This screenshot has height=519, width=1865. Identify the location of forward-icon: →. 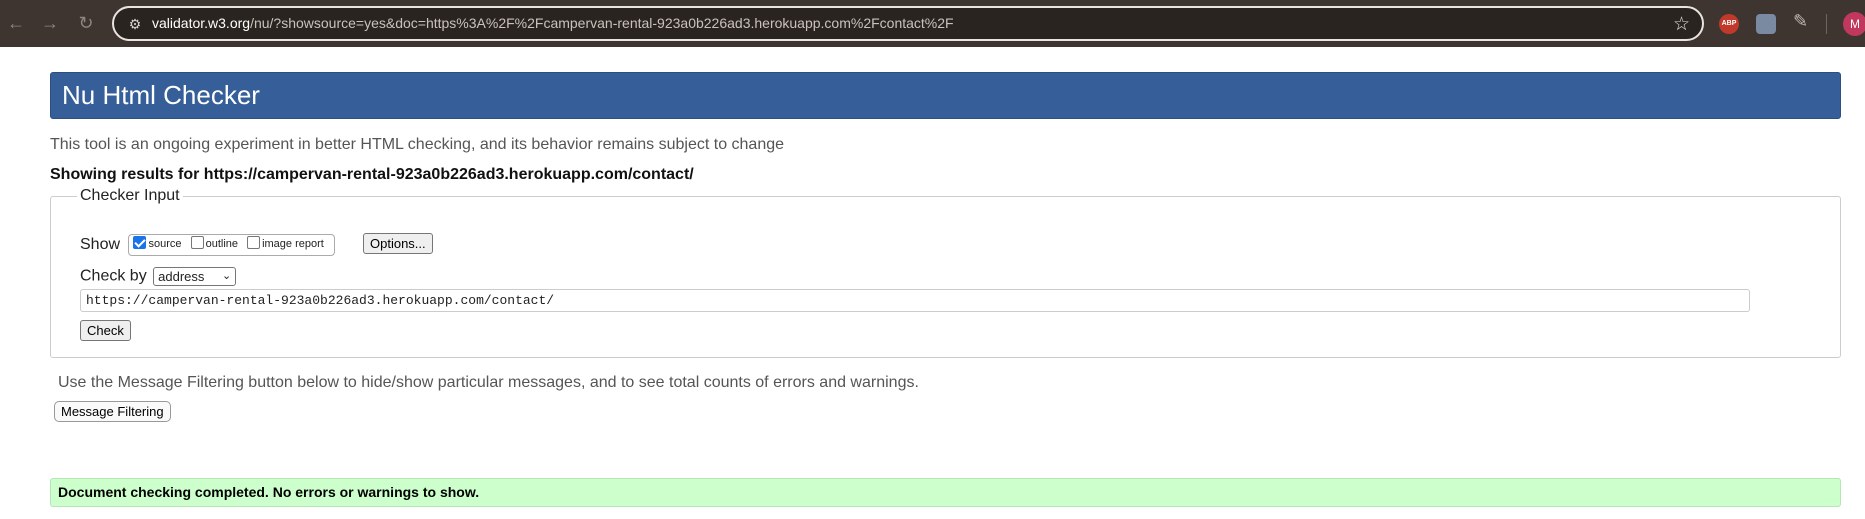
(50, 23).